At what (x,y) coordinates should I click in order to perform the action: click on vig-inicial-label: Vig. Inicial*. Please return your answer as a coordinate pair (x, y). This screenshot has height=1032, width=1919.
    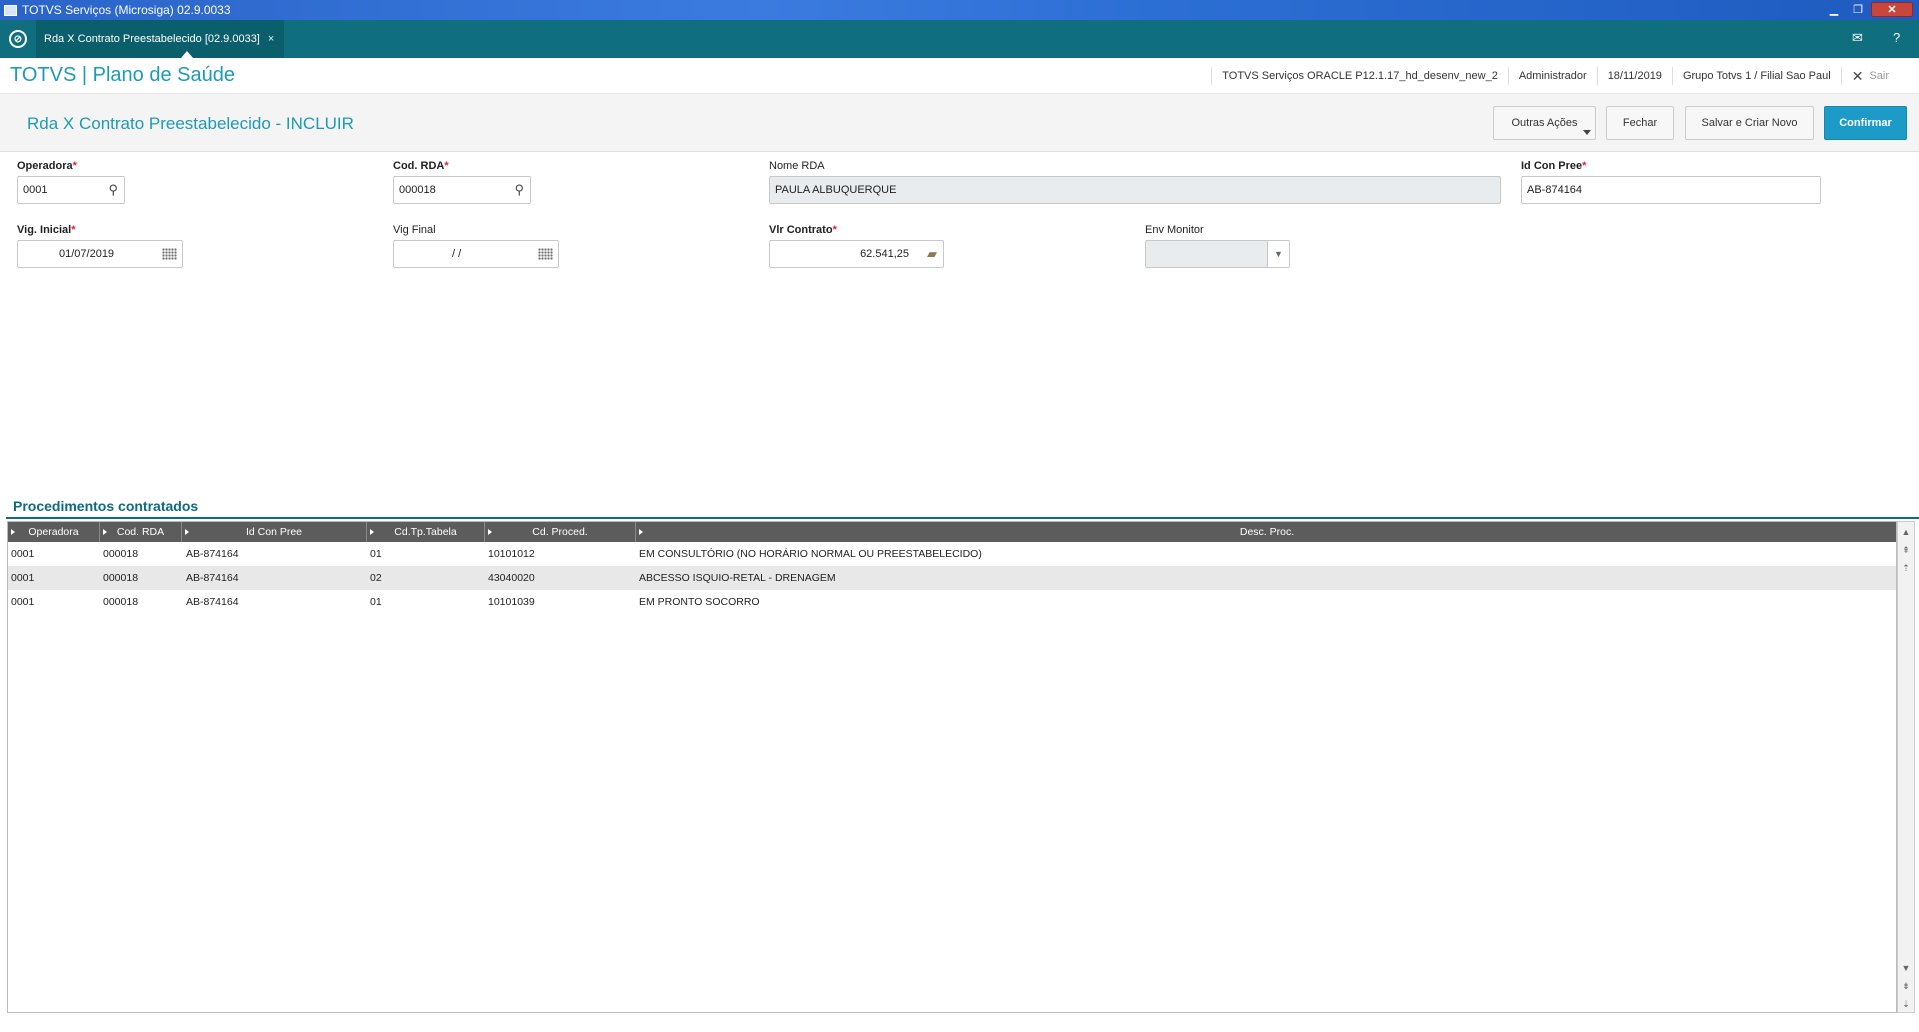
    Looking at the image, I should click on (46, 230).